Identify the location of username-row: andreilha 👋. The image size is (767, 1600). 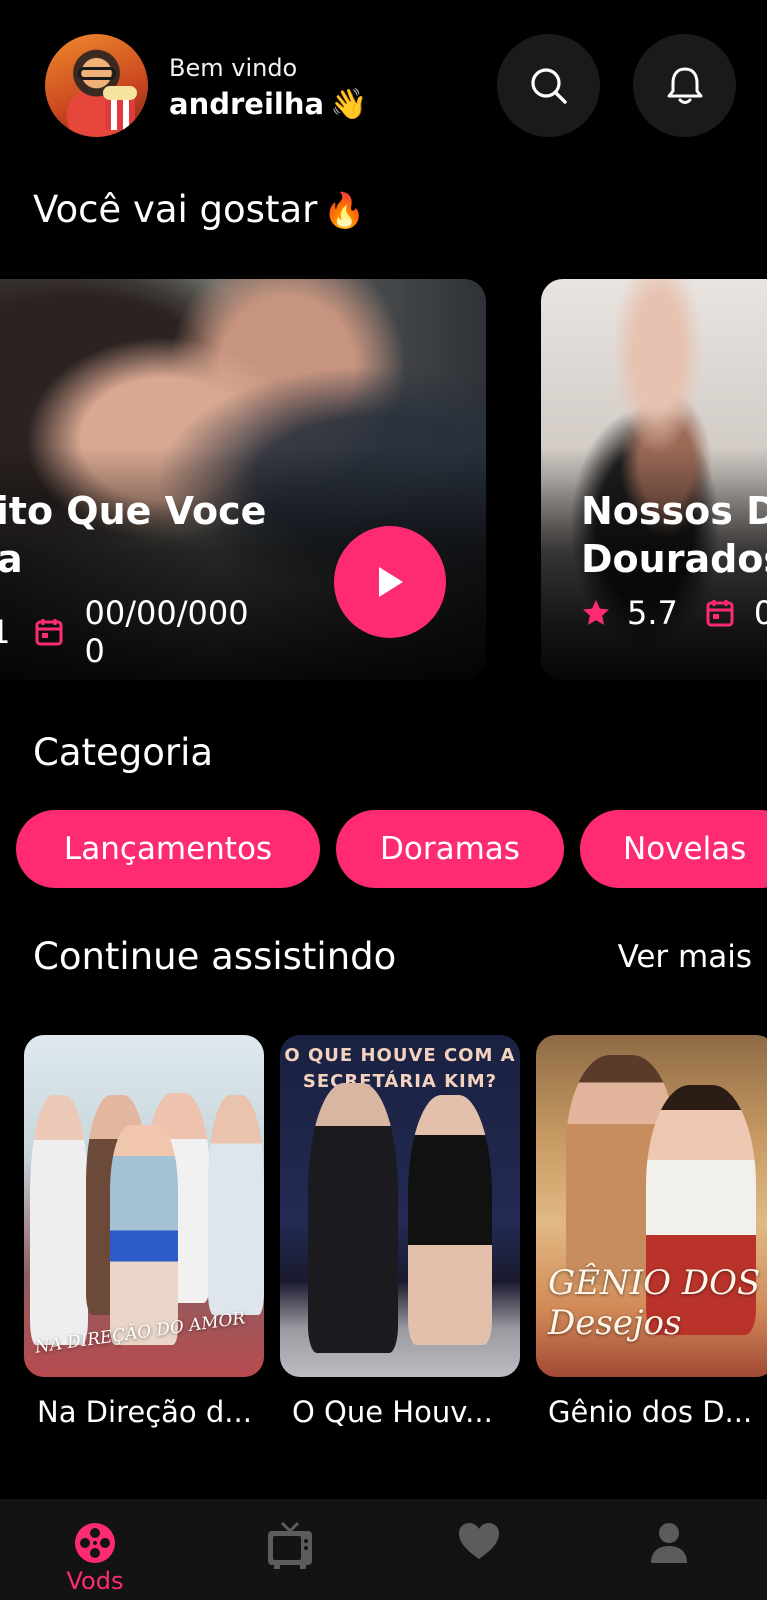
(268, 104).